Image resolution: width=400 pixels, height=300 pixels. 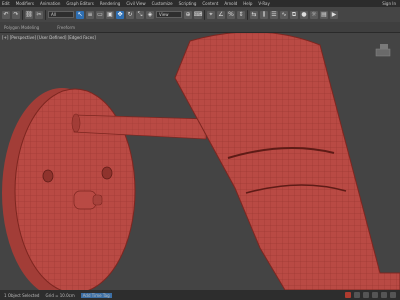 What do you see at coordinates (39, 14) in the screenshot?
I see `unlink-icon: ✂` at bounding box center [39, 14].